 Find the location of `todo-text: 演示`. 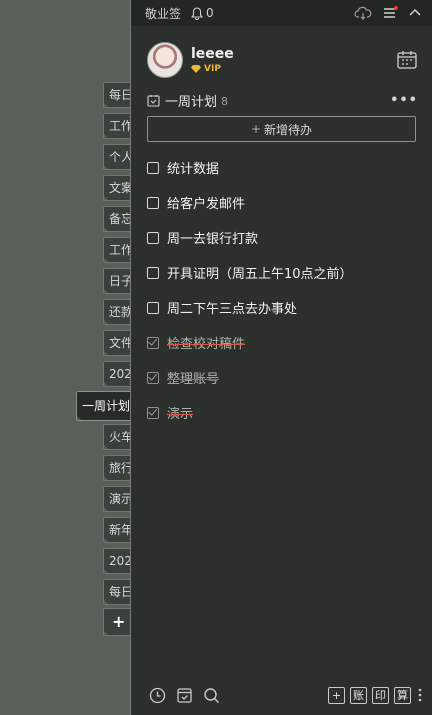

todo-text: 演示 is located at coordinates (180, 414).